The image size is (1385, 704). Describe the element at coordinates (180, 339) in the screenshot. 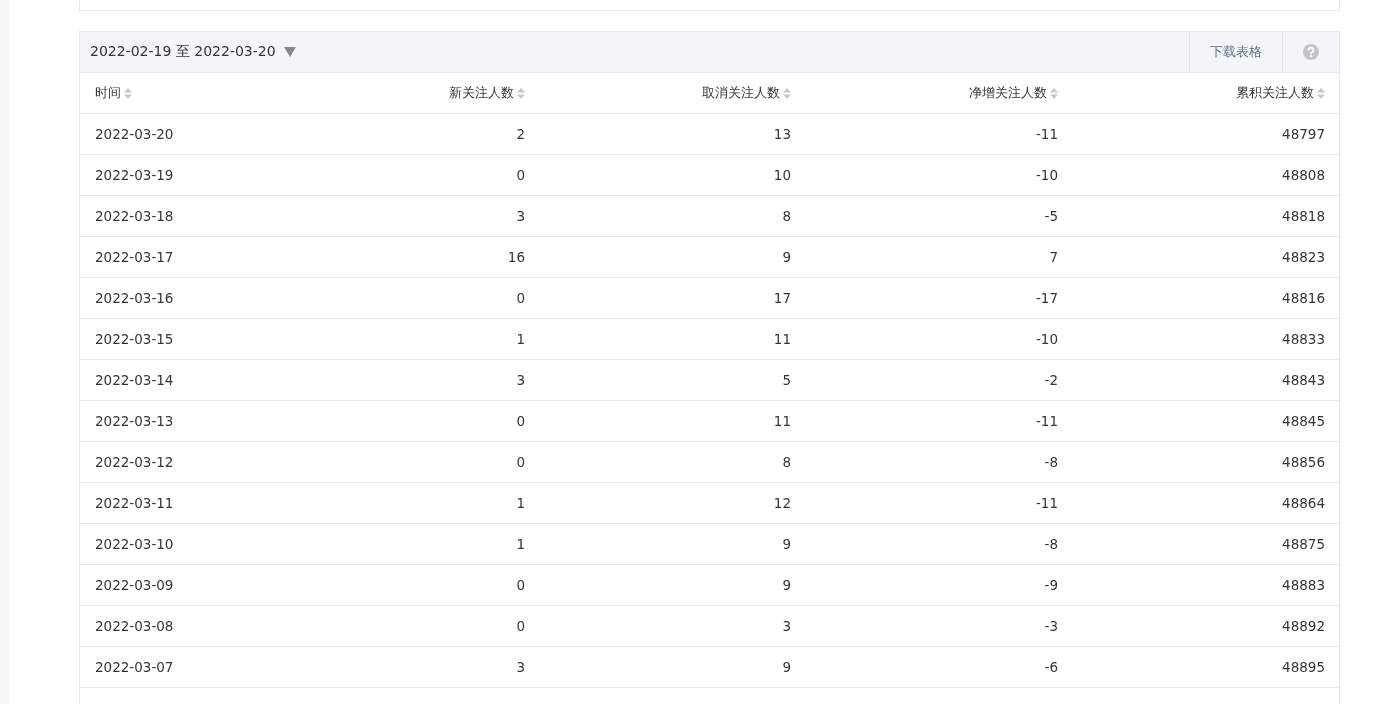

I see `table-cell: 2022-03-15` at that location.